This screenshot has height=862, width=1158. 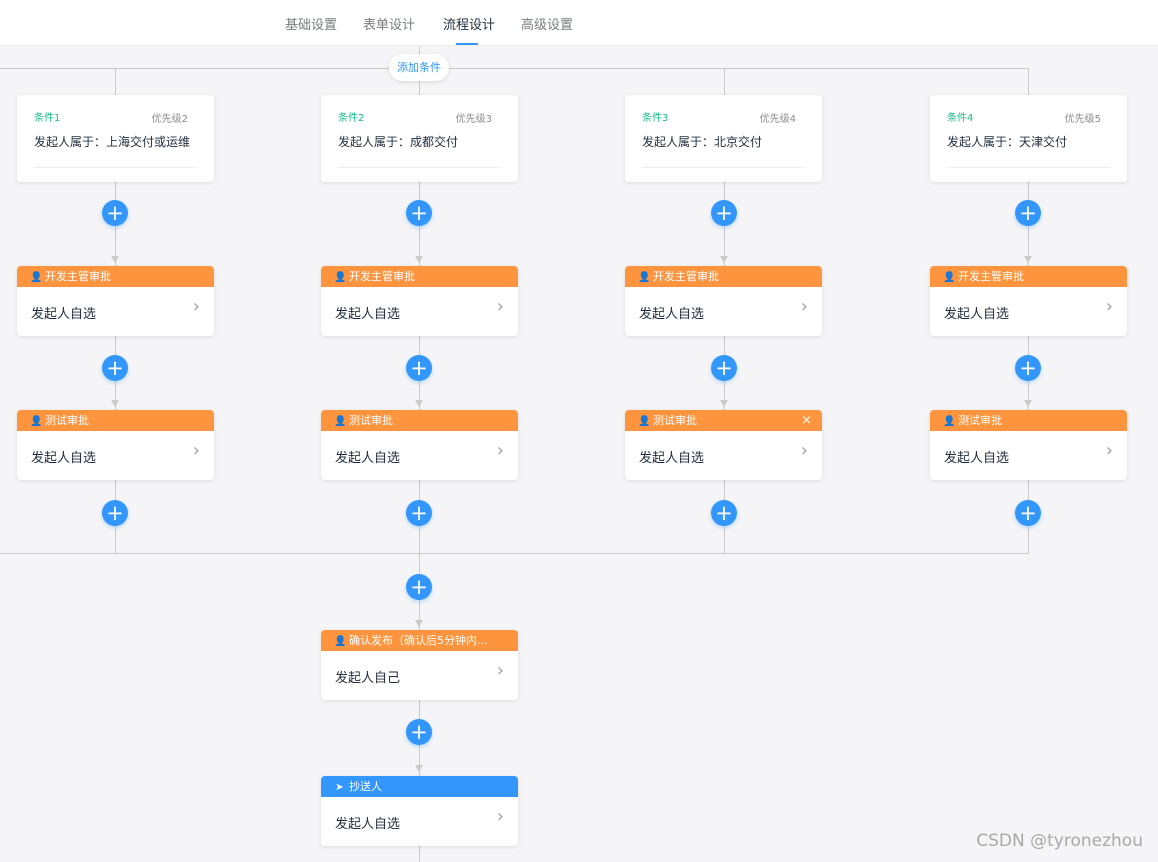 What do you see at coordinates (960, 118) in the screenshot?
I see `condition-title: 条件4` at bounding box center [960, 118].